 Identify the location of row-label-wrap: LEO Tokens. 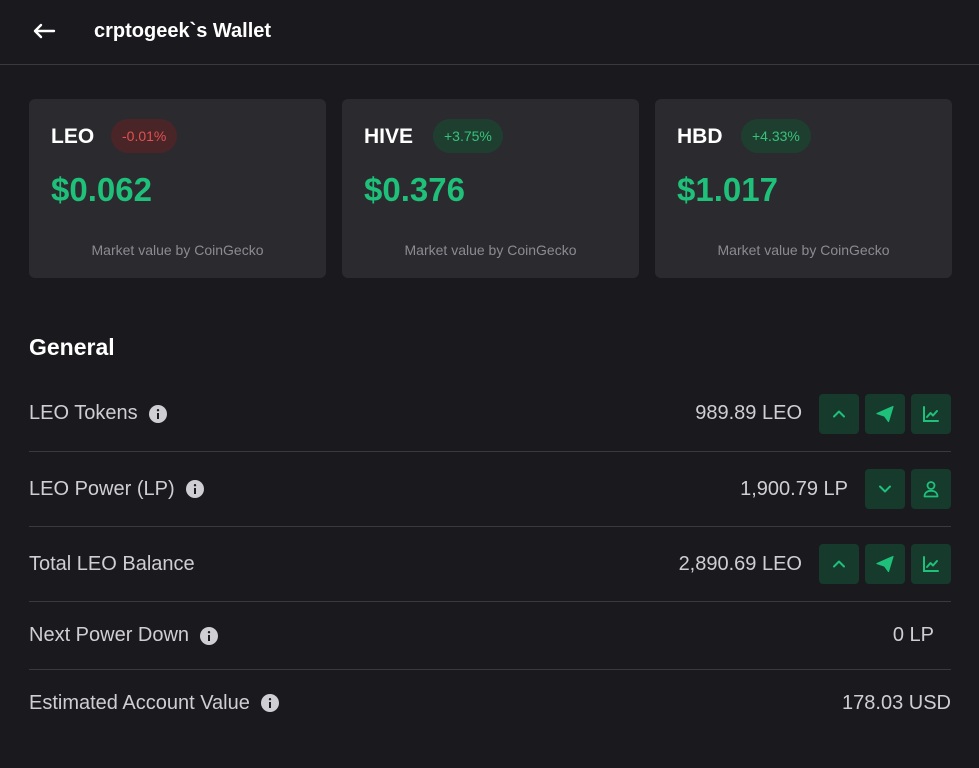
(98, 413).